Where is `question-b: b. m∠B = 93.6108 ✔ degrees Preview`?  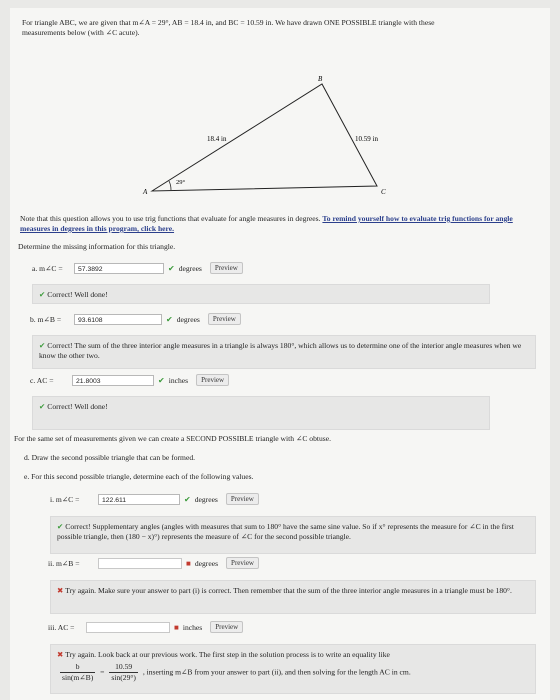 question-b: b. m∠B = 93.6108 ✔ degrees Preview is located at coordinates (135, 319).